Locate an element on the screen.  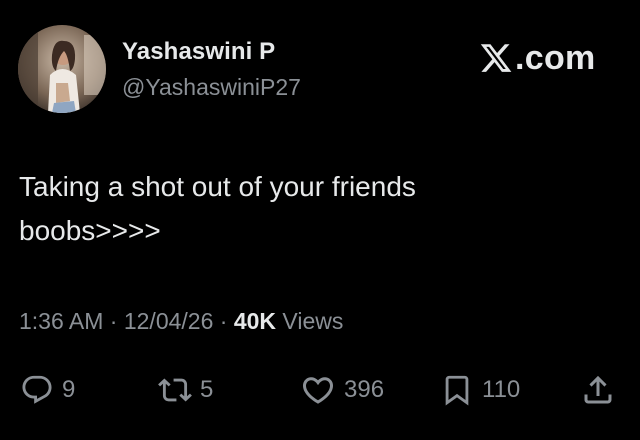
bookmark-count: 110 is located at coordinates (501, 389).